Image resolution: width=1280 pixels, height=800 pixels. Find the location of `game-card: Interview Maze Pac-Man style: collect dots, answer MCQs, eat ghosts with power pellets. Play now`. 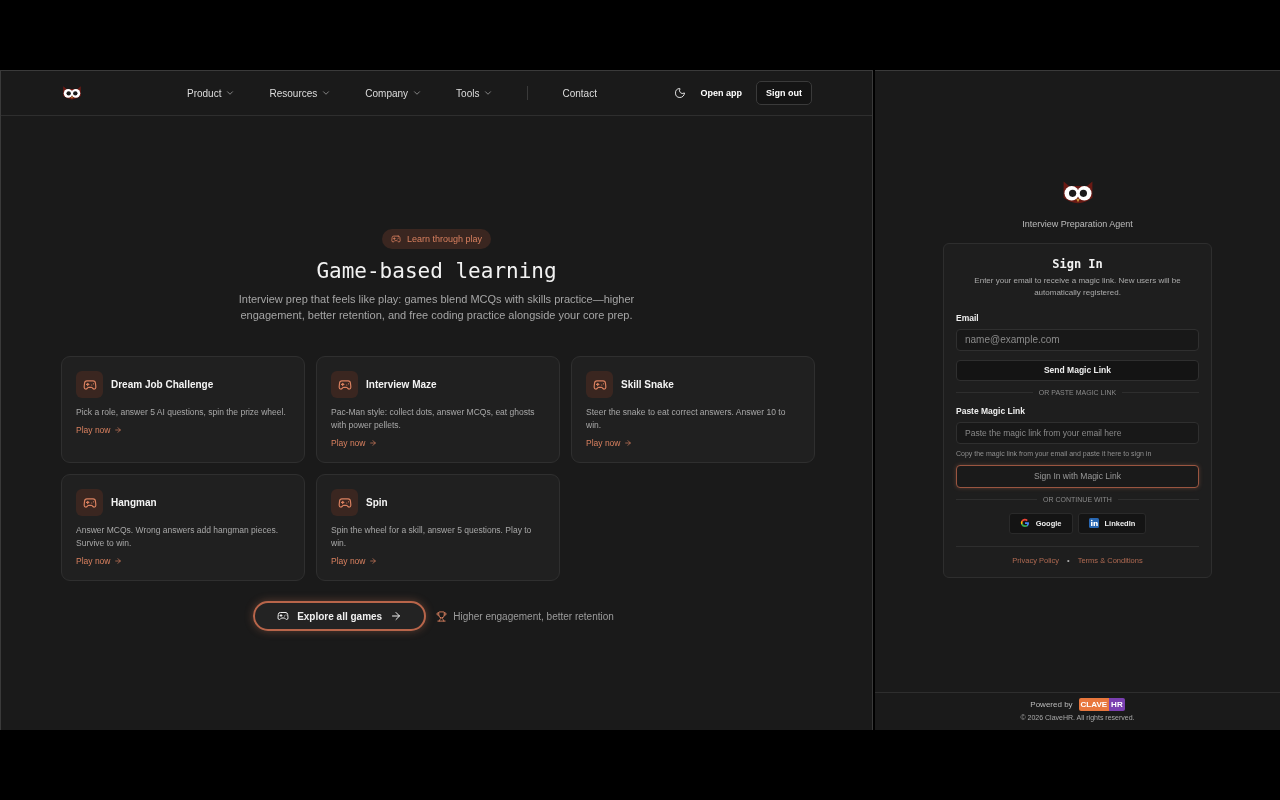

game-card: Interview Maze Pac-Man style: collect dots, answer MCQs, eat ghosts with power pellets. Play now is located at coordinates (438, 409).